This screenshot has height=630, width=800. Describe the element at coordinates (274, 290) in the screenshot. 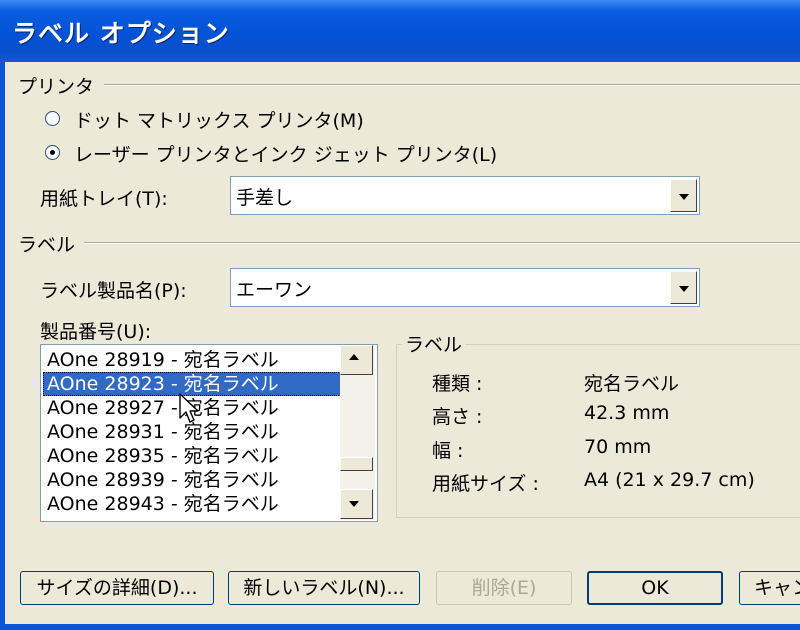

I see `product-name-value: エーワン` at that location.